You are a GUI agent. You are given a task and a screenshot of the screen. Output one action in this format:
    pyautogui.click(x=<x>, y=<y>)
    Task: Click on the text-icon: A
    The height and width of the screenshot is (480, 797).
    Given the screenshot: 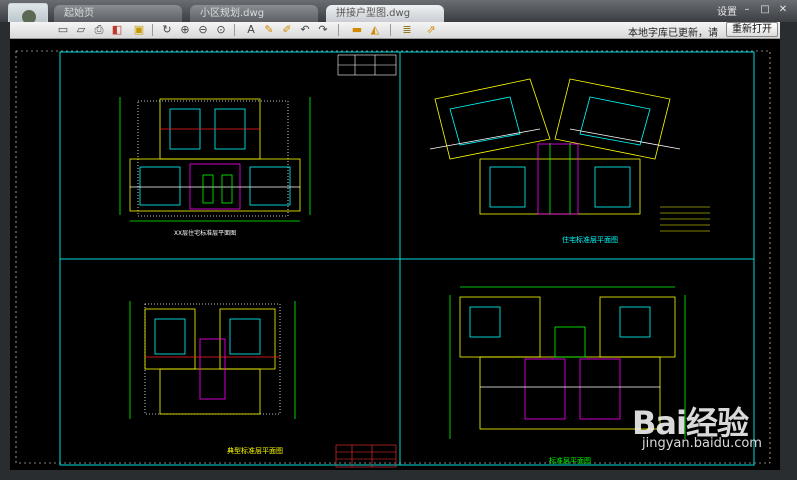 What is the action you would take?
    pyautogui.click(x=251, y=30)
    